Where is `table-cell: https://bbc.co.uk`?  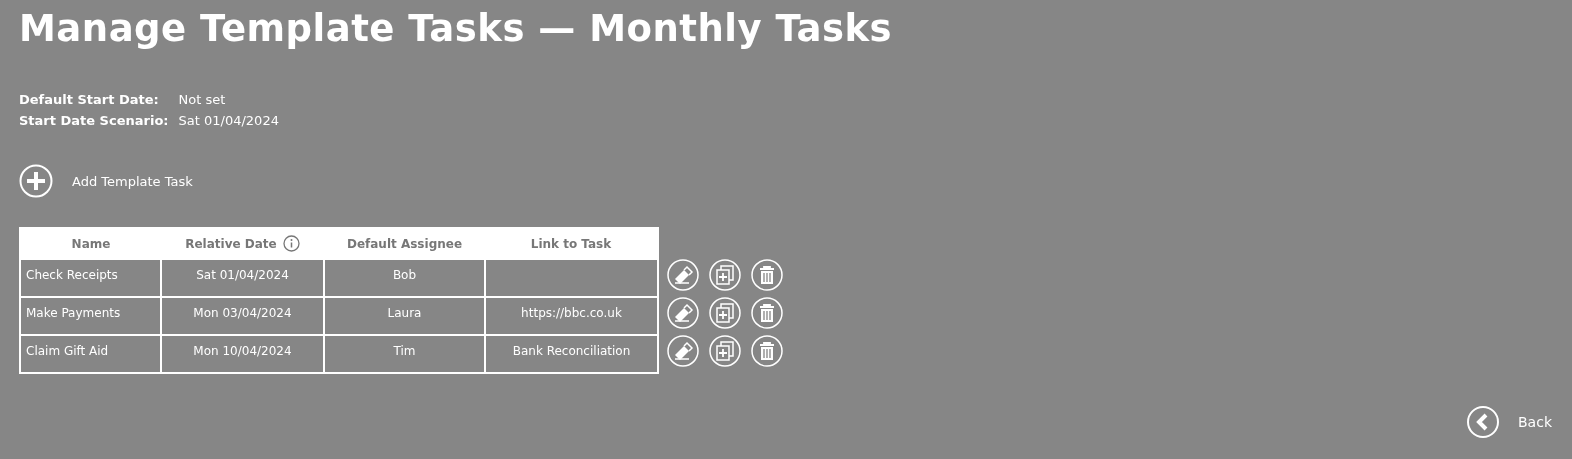
table-cell: https://bbc.co.uk is located at coordinates (571, 313).